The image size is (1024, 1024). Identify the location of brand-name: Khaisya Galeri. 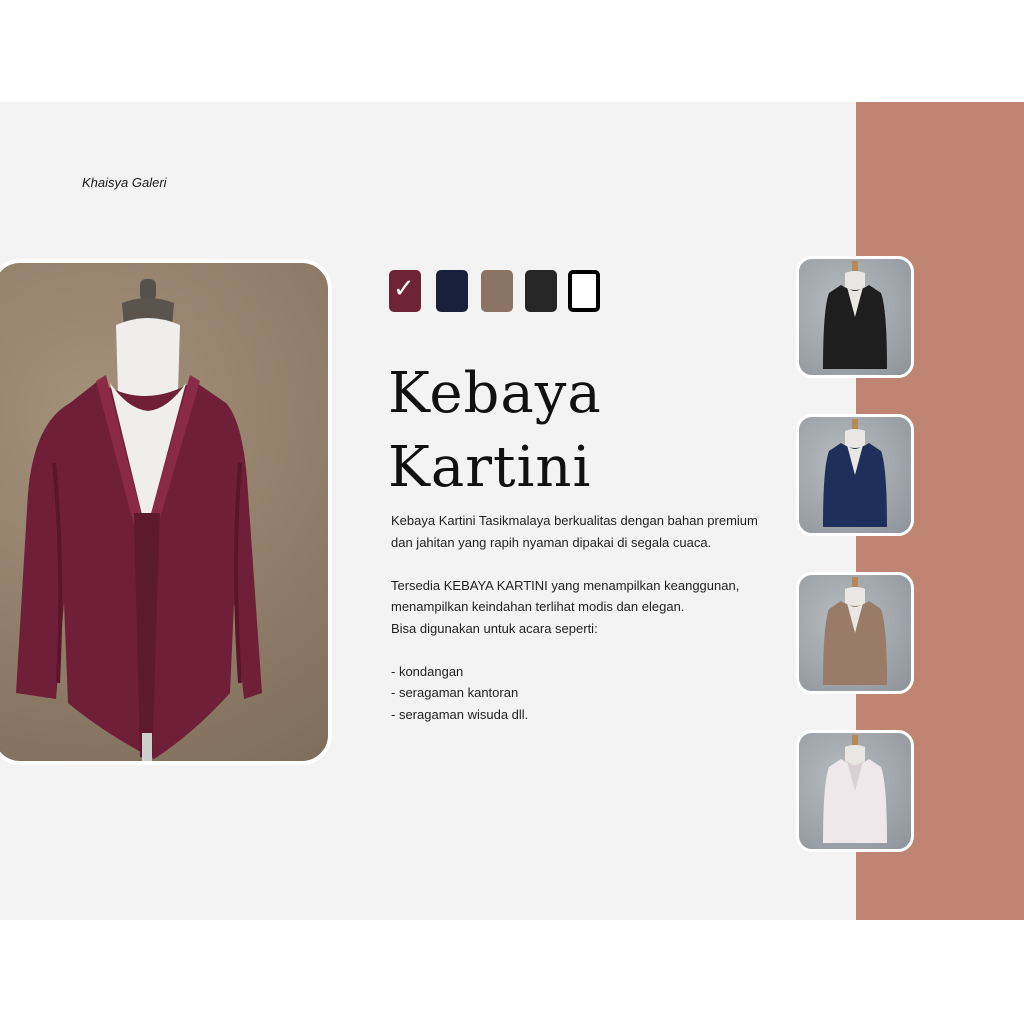
(124, 182).